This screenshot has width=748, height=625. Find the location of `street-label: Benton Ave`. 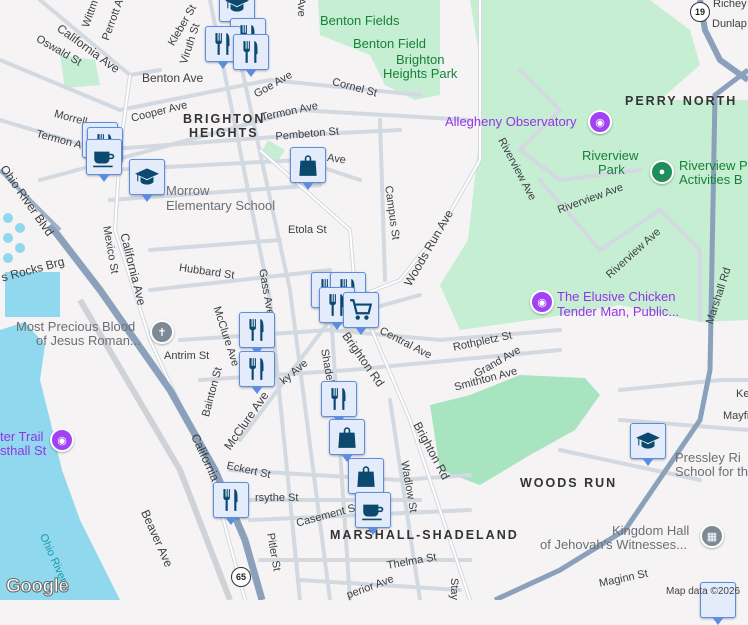

street-label: Benton Ave is located at coordinates (173, 78).